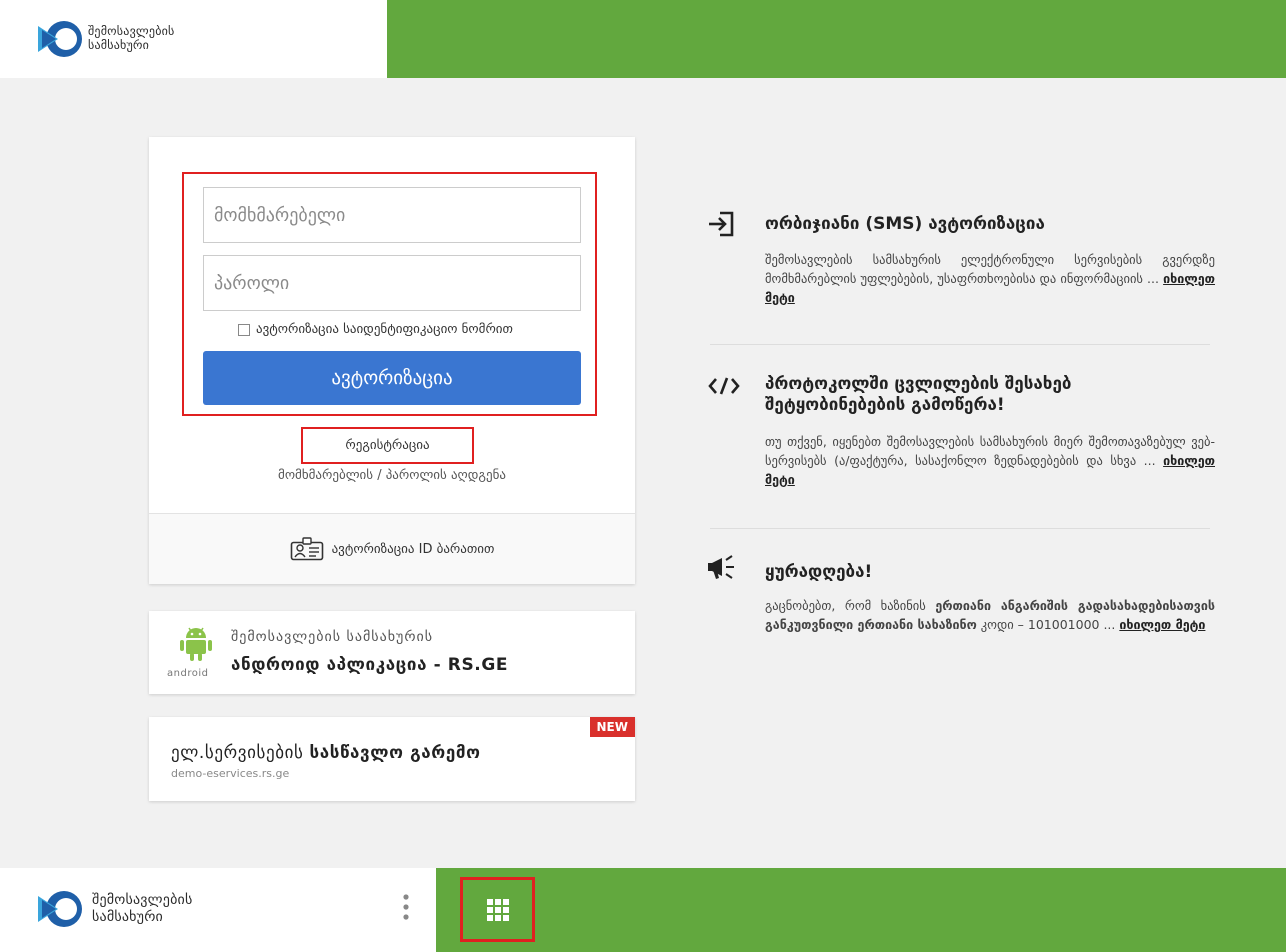 The height and width of the screenshot is (952, 1286). Describe the element at coordinates (721, 567) in the screenshot. I see `megaphone-icon` at that location.